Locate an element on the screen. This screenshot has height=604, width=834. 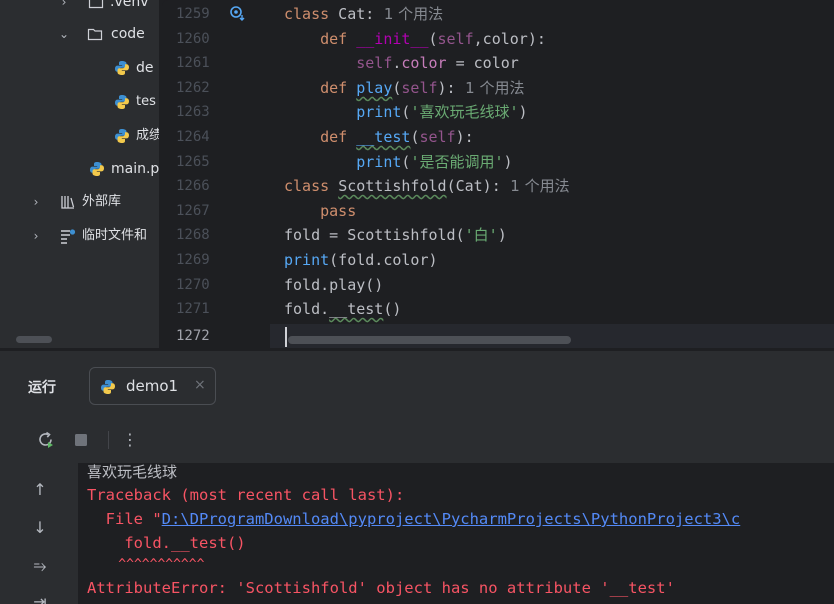
code-line: fold.play() is located at coordinates (333, 285).